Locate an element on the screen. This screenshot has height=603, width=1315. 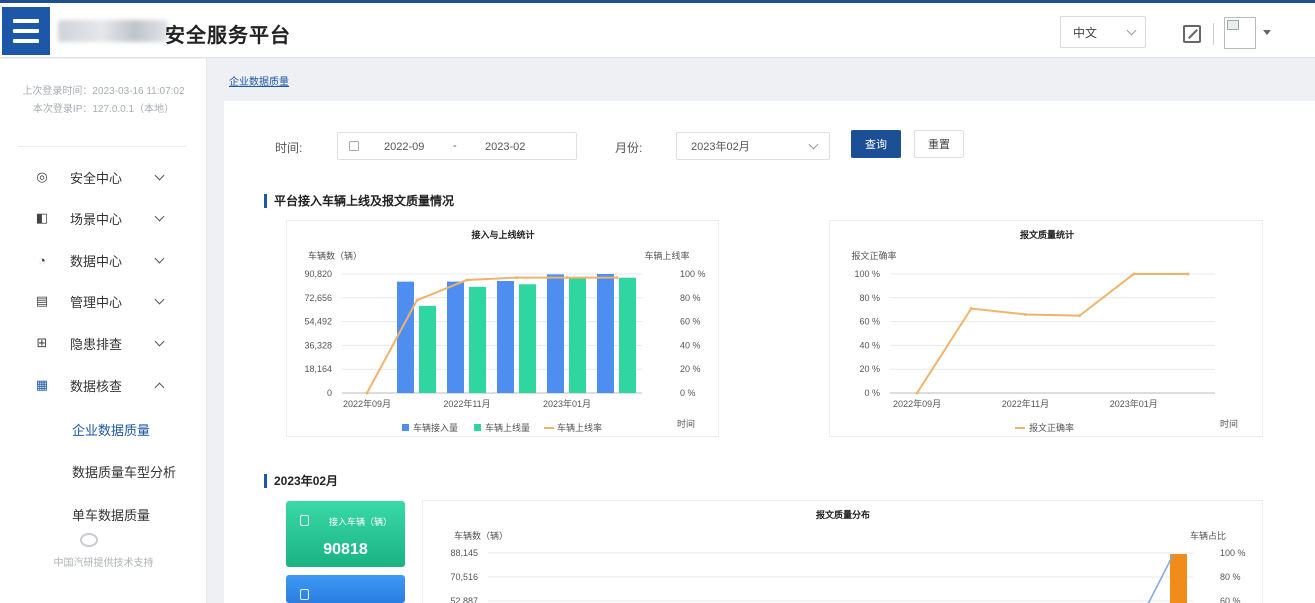
breadcrumb: 企业数据质量 is located at coordinates (259, 80).